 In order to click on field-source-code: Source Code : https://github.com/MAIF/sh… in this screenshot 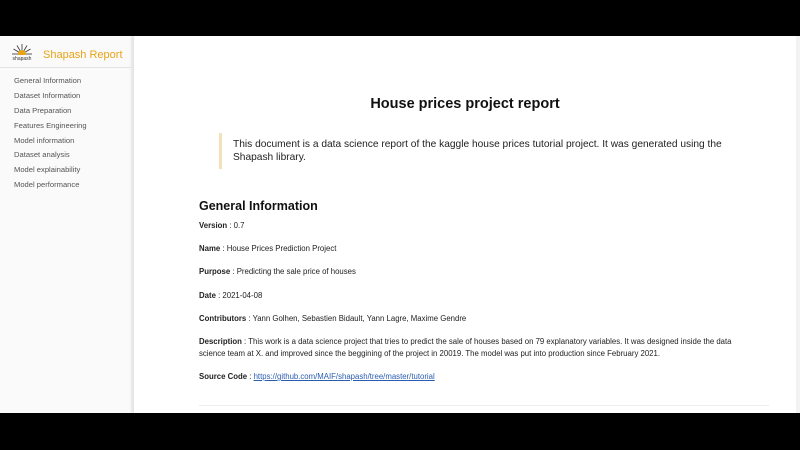, I will do `click(317, 376)`.